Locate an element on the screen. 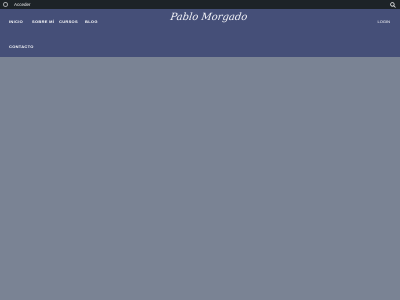 This screenshot has height=300, width=400. nav-item-cursos: CURSOS is located at coordinates (68, 21).